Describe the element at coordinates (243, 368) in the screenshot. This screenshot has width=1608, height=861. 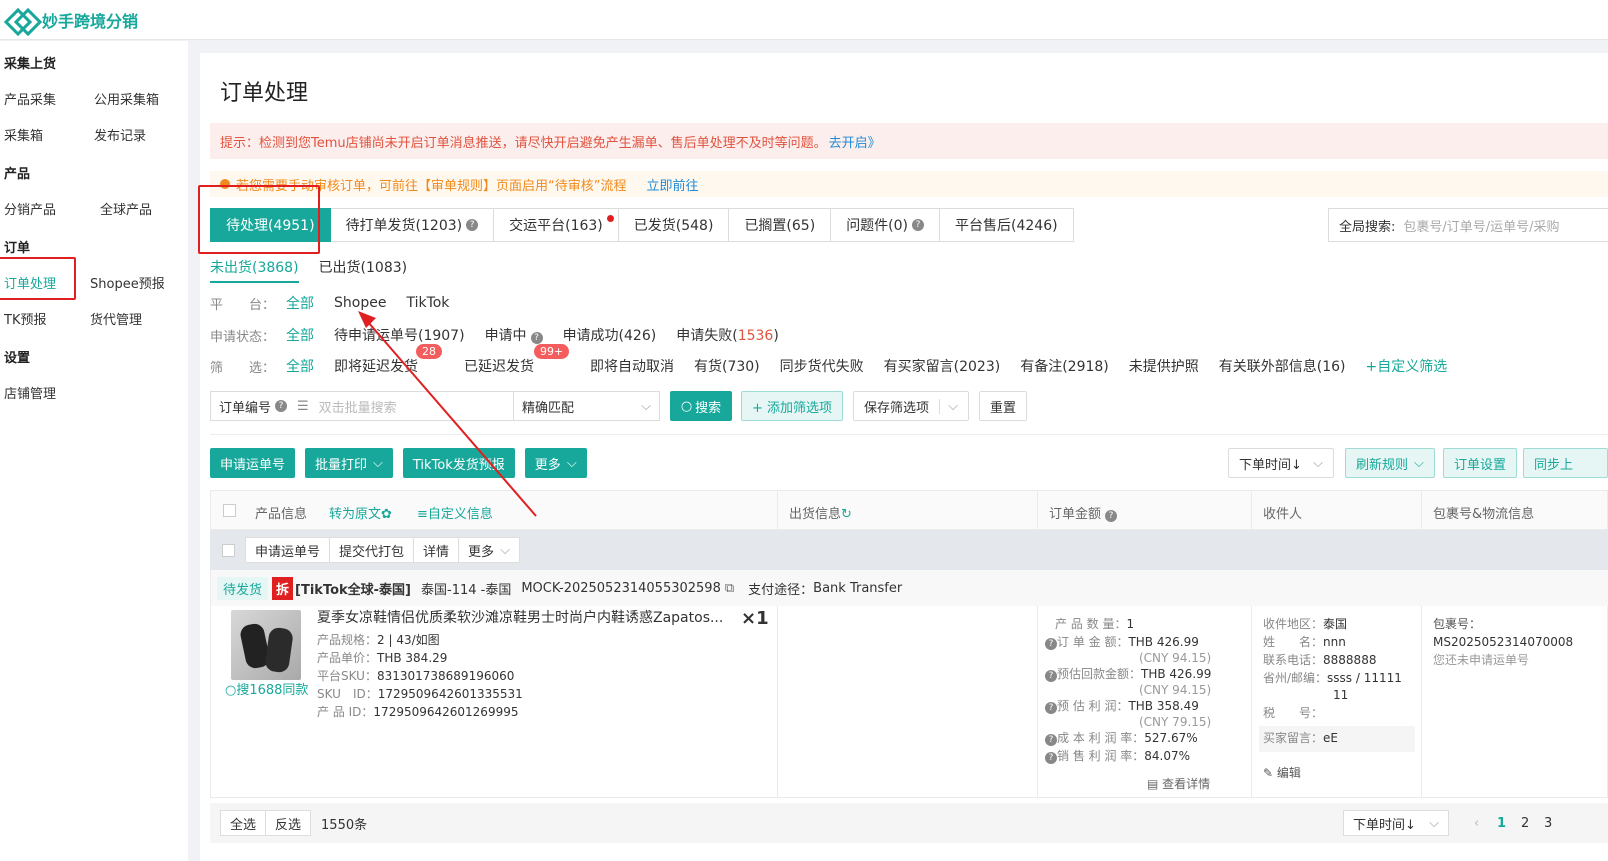
I see `filter-screen-label: 筛 选：` at that location.